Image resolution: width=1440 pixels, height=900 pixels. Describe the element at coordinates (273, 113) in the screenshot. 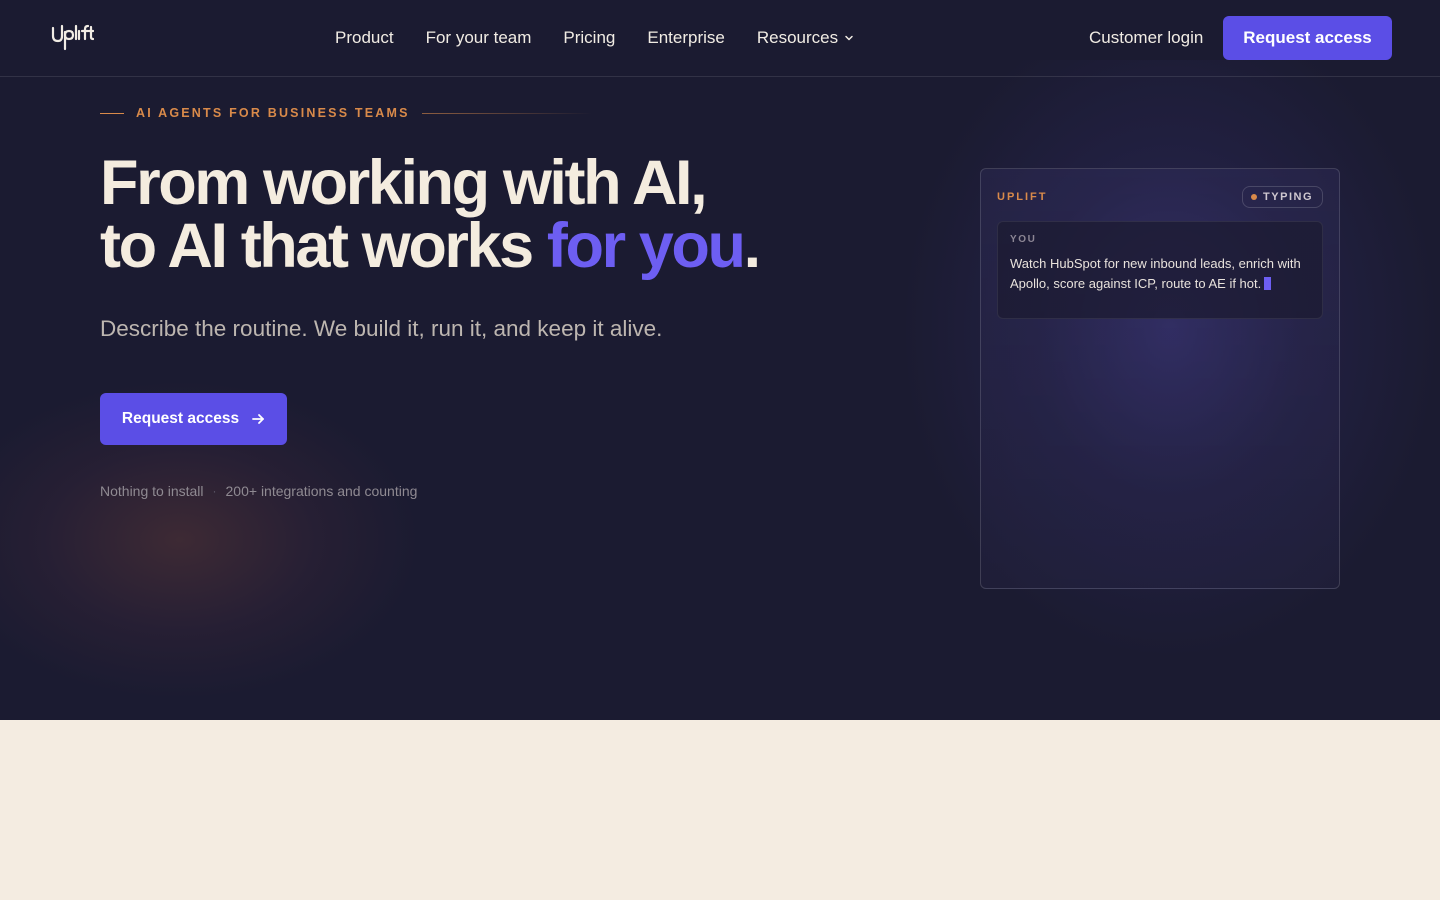

I see `eyebrow-text: AI AGENTS FOR BUSINESS TEAMS` at that location.